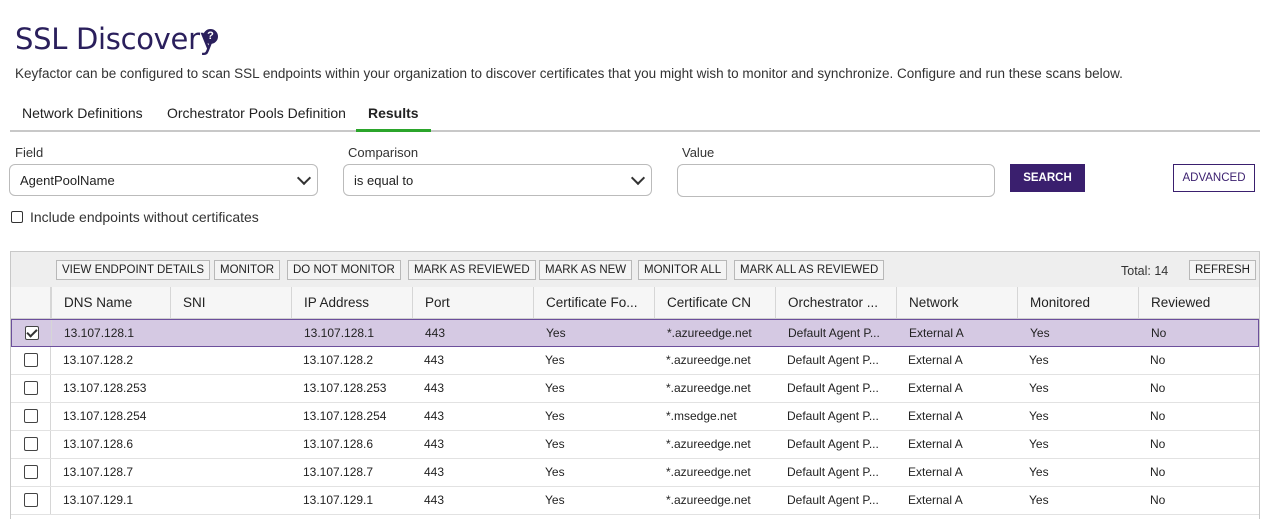 The height and width of the screenshot is (519, 1264). What do you see at coordinates (230, 302) in the screenshot?
I see `column-header-sni: SNI` at bounding box center [230, 302].